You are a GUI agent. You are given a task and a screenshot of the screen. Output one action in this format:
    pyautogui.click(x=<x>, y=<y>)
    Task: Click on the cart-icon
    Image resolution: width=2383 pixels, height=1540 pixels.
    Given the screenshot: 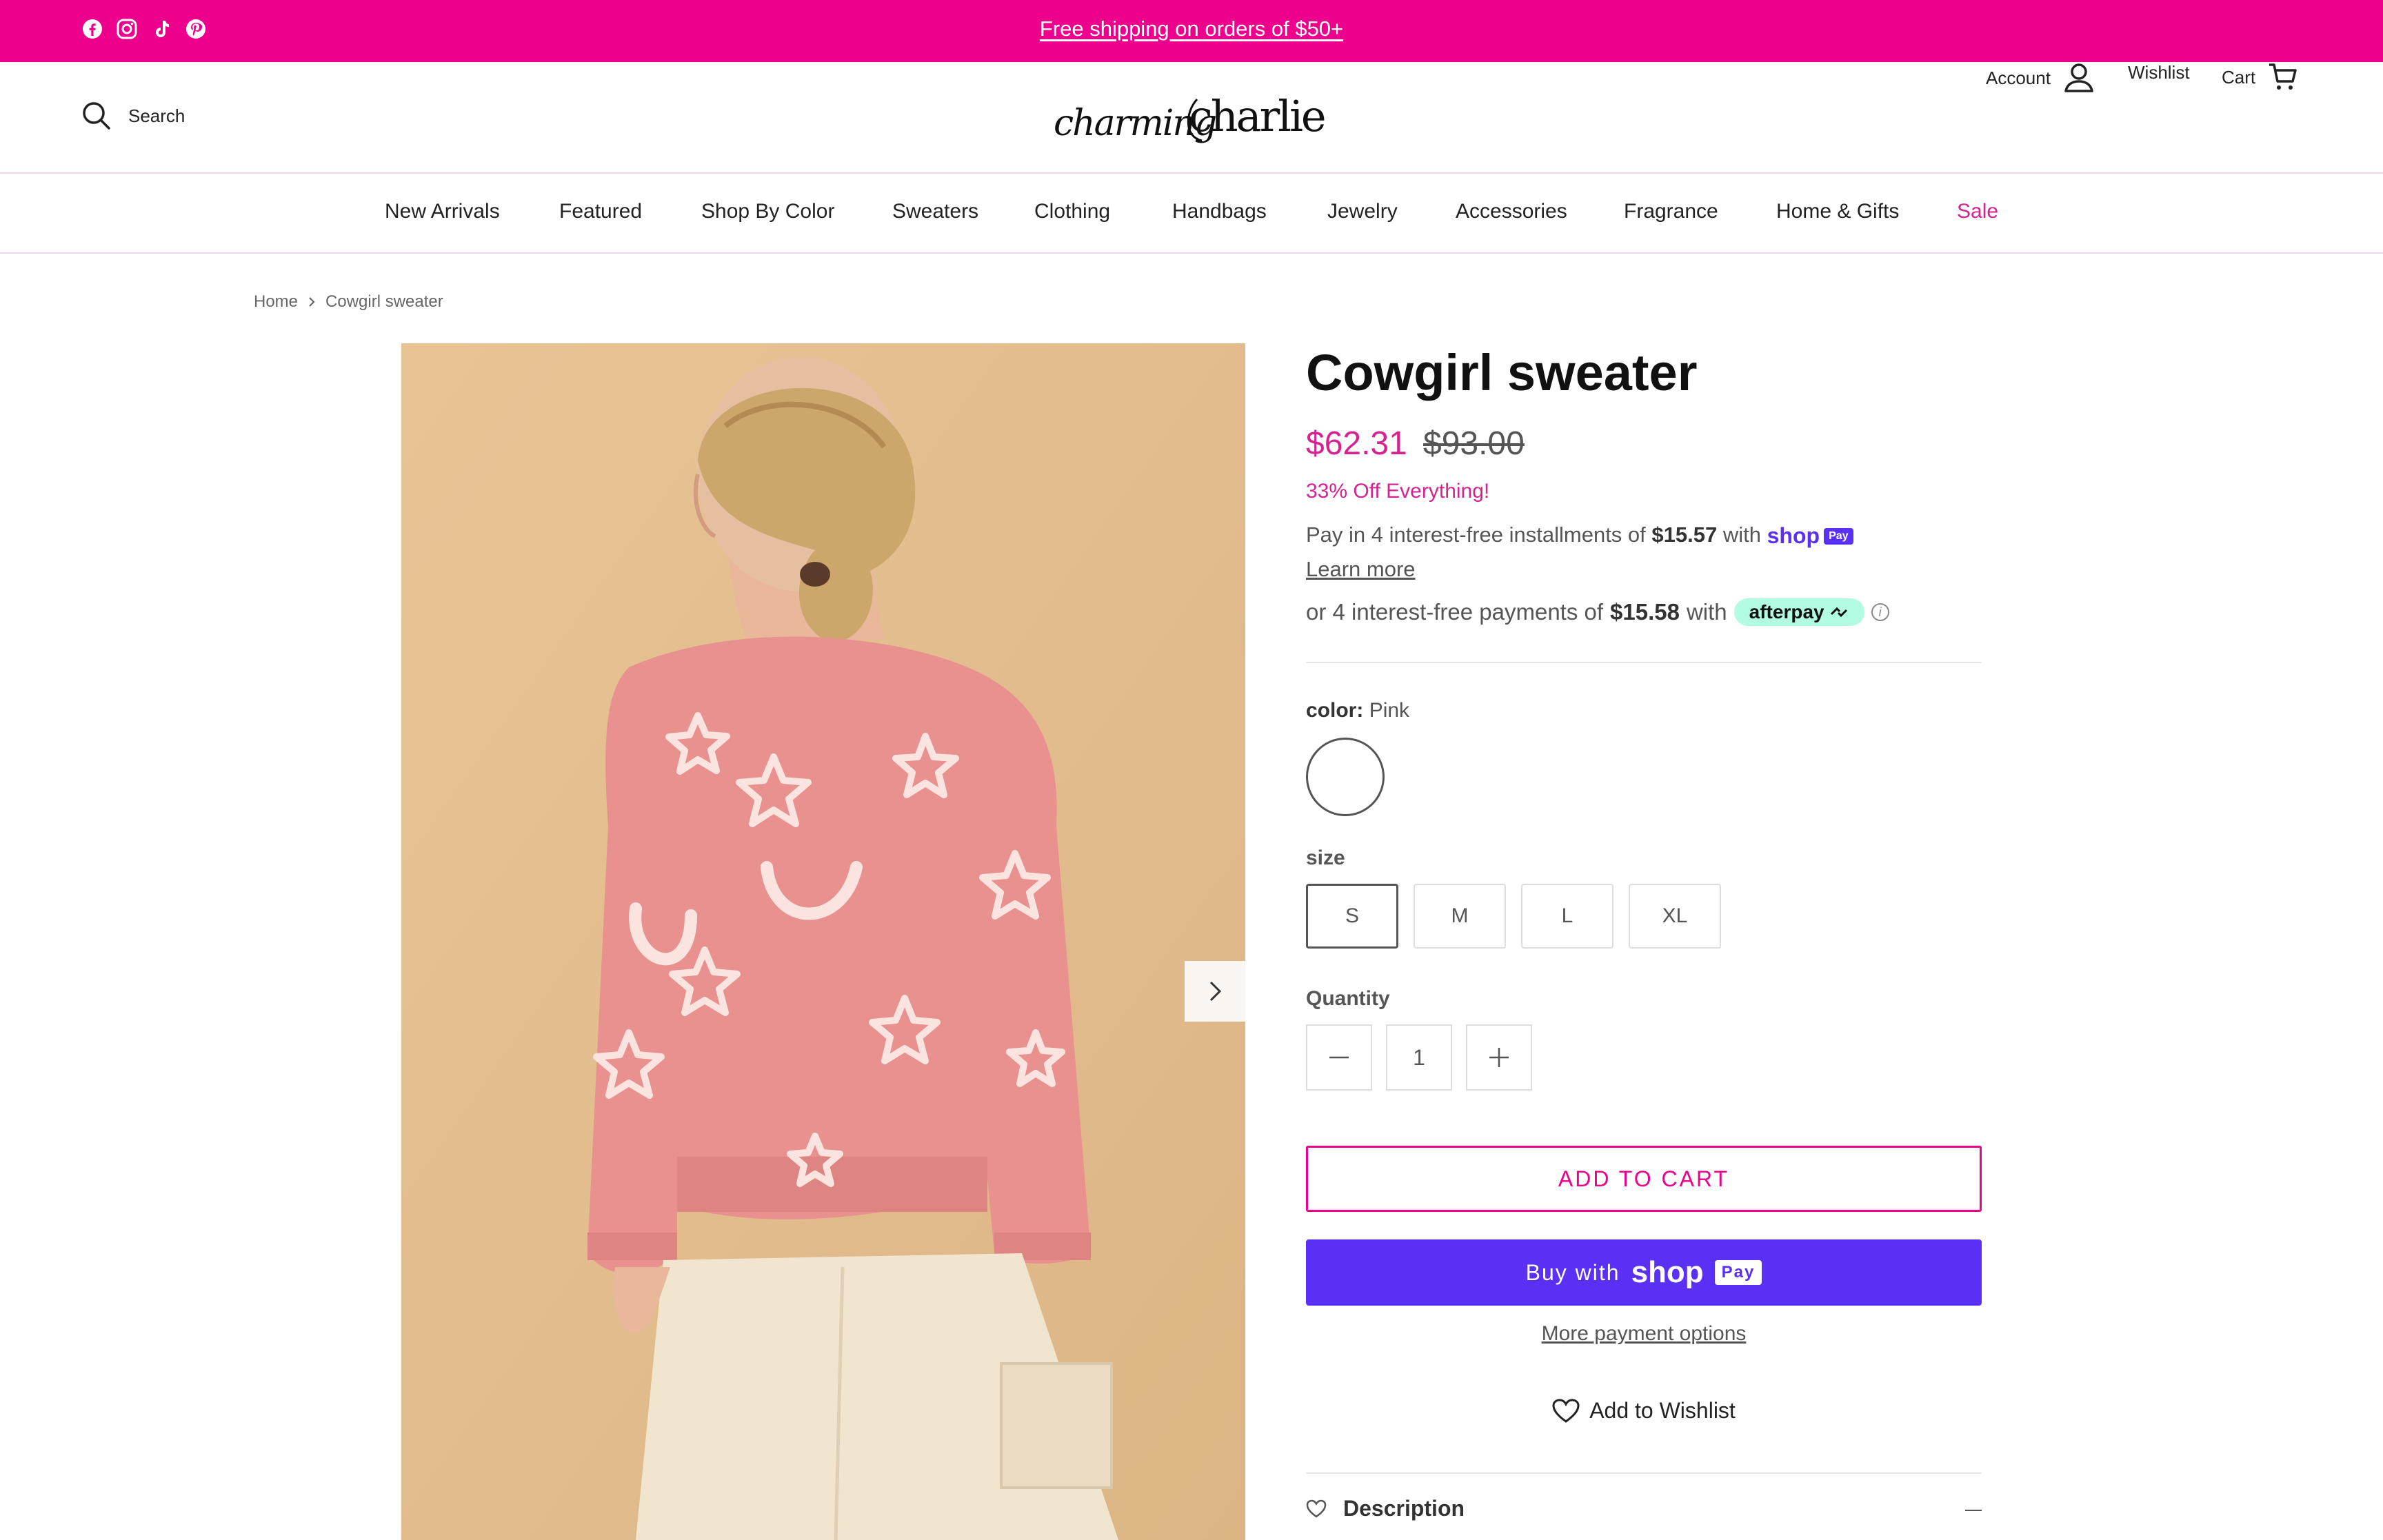 What is the action you would take?
    pyautogui.click(x=2283, y=77)
    